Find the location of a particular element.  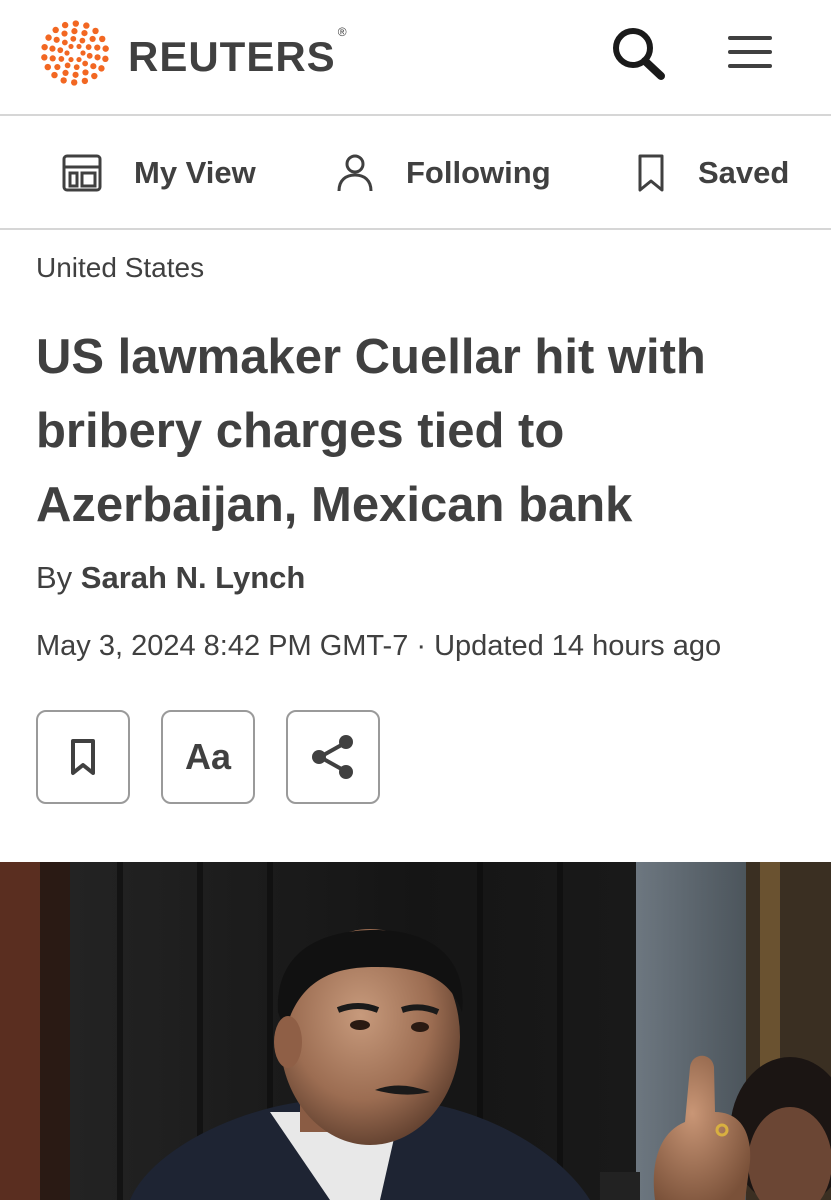

brand-name: REUTERS is located at coordinates (232, 56).